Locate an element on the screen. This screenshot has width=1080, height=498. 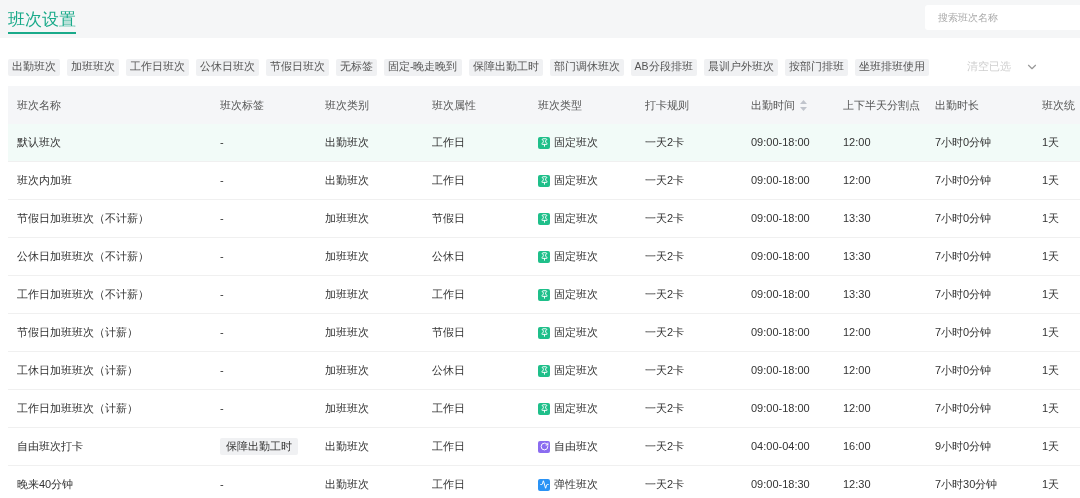
shift-name: 自由班次打卡 is located at coordinates (50, 447).